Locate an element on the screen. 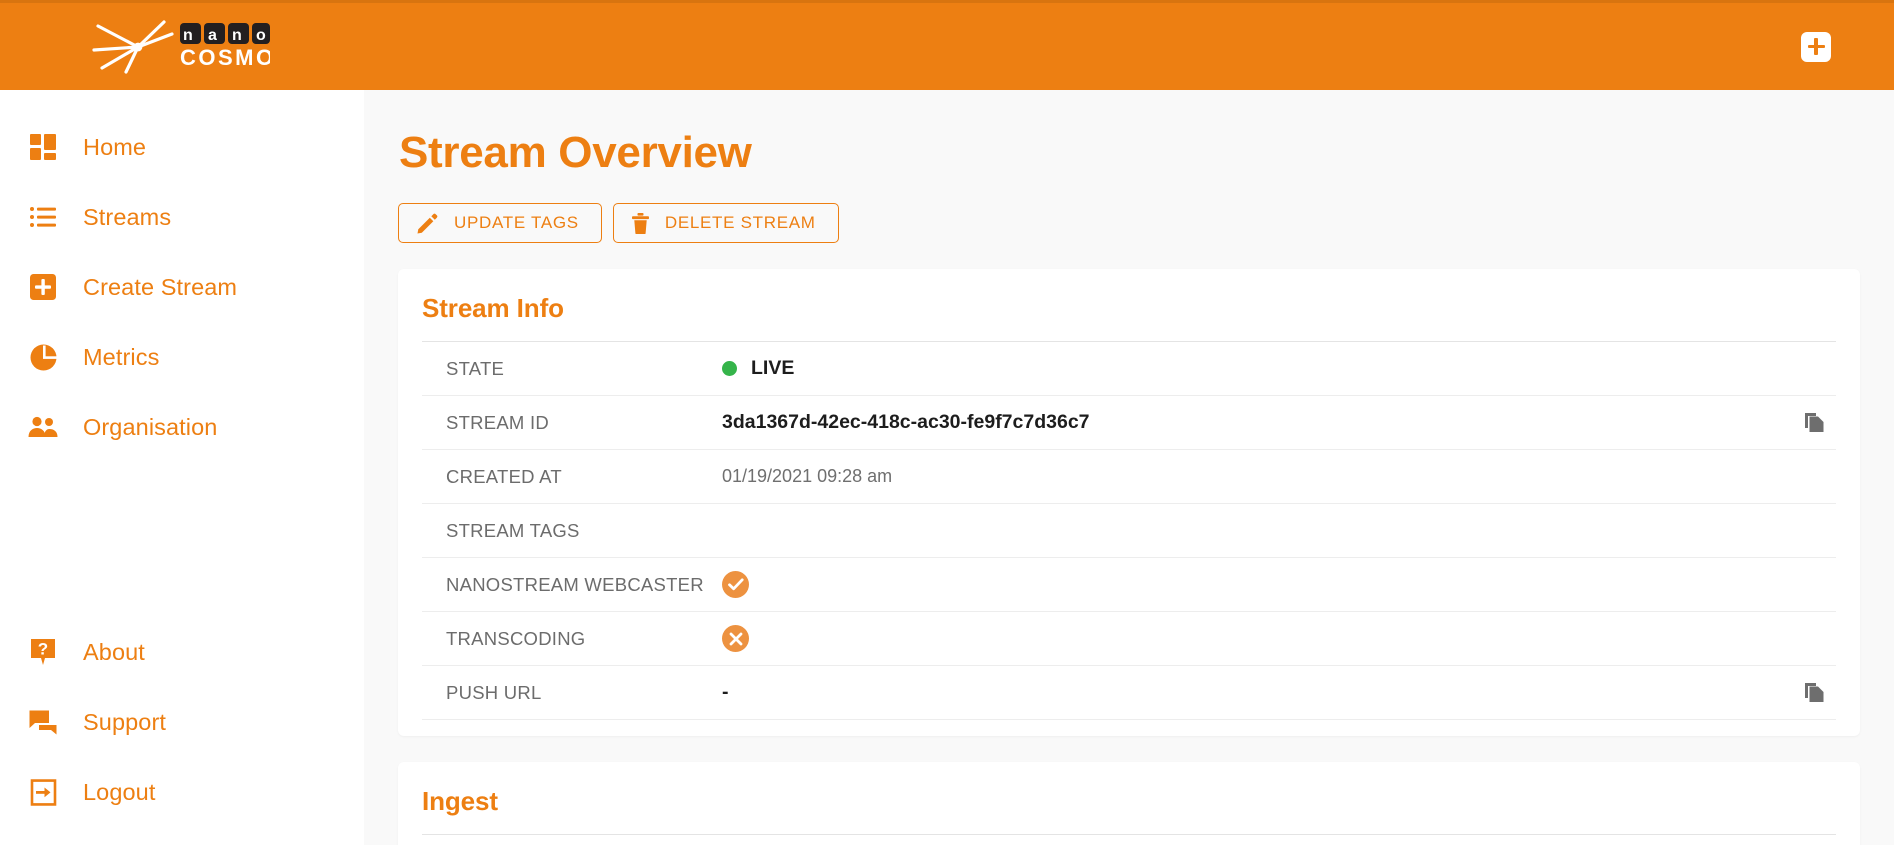  sidebar-item-label: Home is located at coordinates (115, 146).